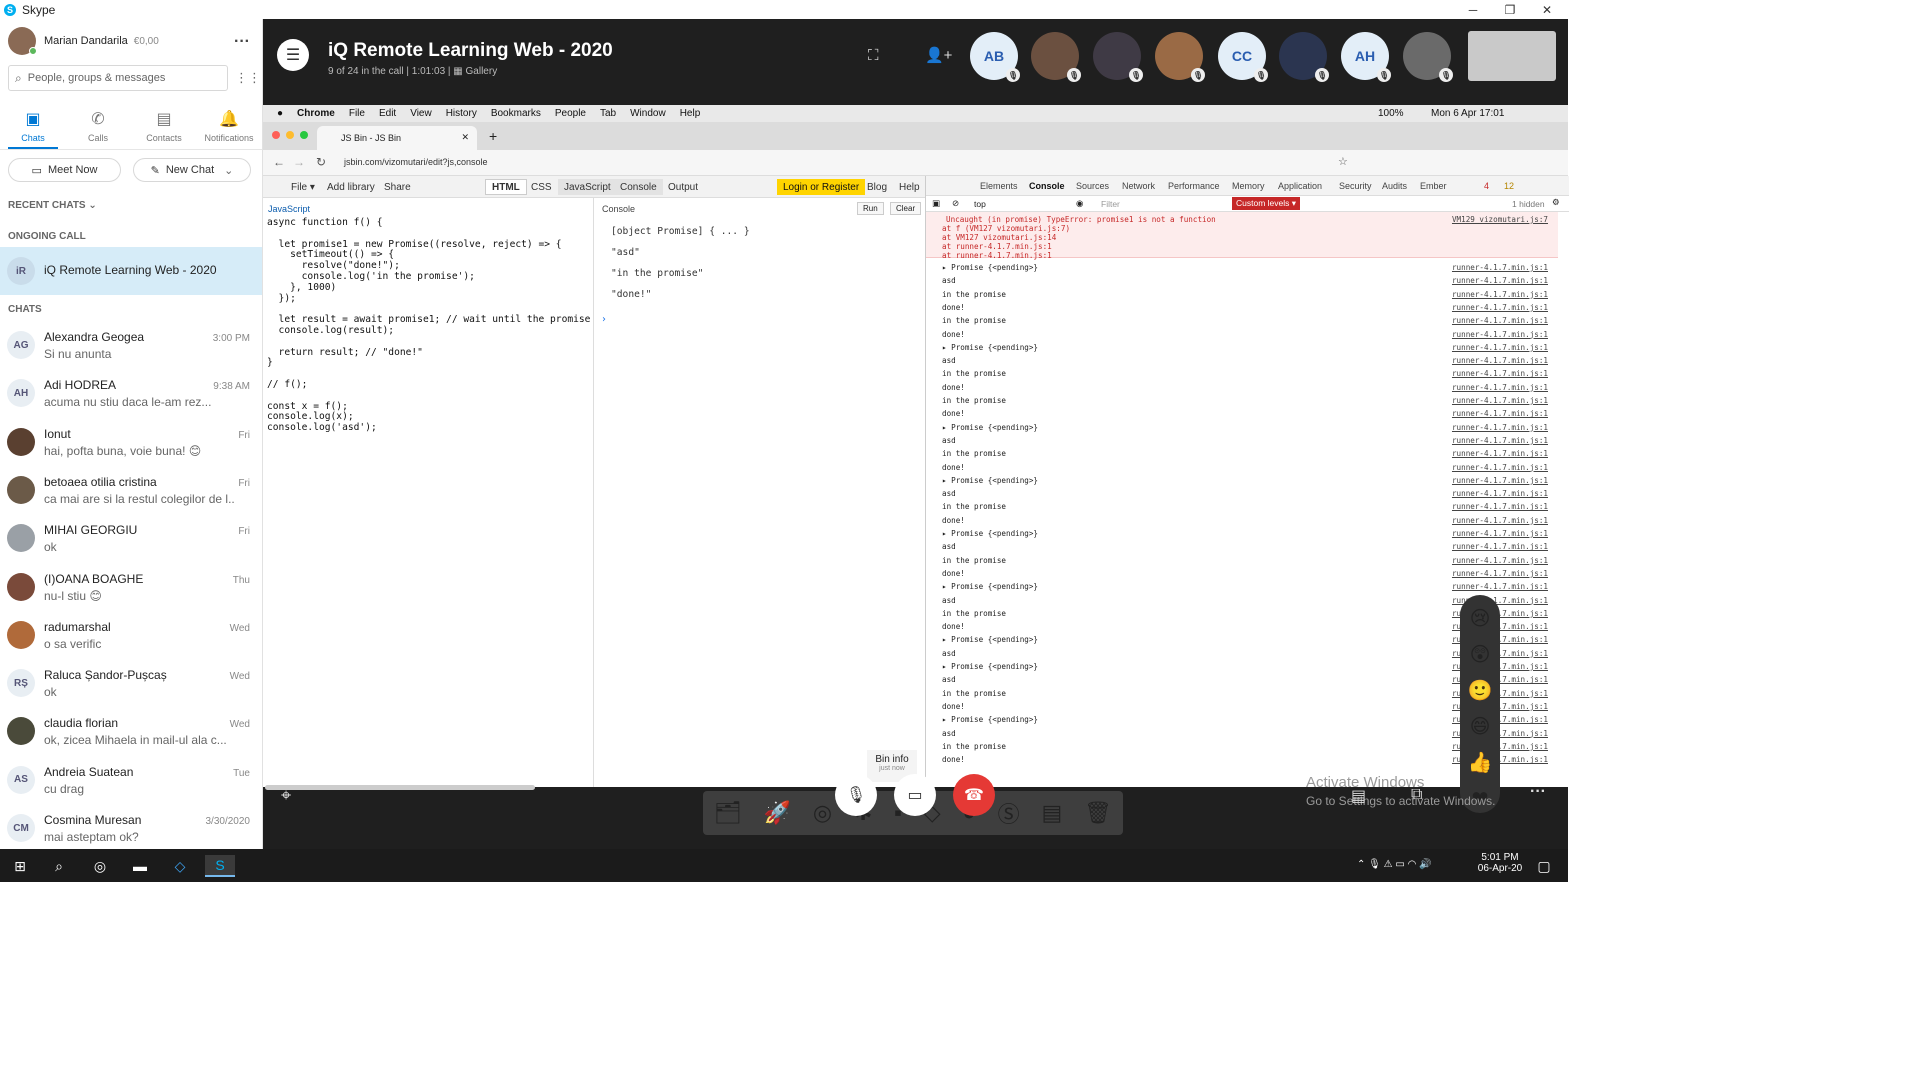 Image resolution: width=1920 pixels, height=1080 pixels. I want to click on sad-icon: 😢, so click(1480, 619).